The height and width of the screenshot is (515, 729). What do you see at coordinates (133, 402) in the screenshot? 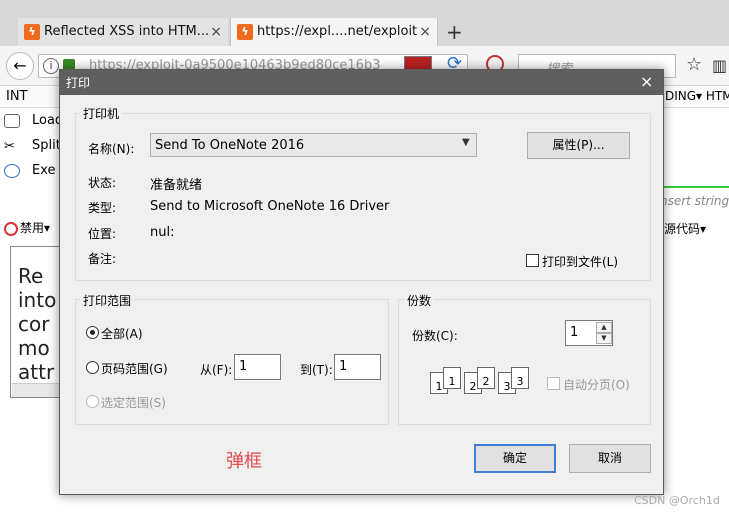
I see `range-selection-label: 选定范围(S)` at bounding box center [133, 402].